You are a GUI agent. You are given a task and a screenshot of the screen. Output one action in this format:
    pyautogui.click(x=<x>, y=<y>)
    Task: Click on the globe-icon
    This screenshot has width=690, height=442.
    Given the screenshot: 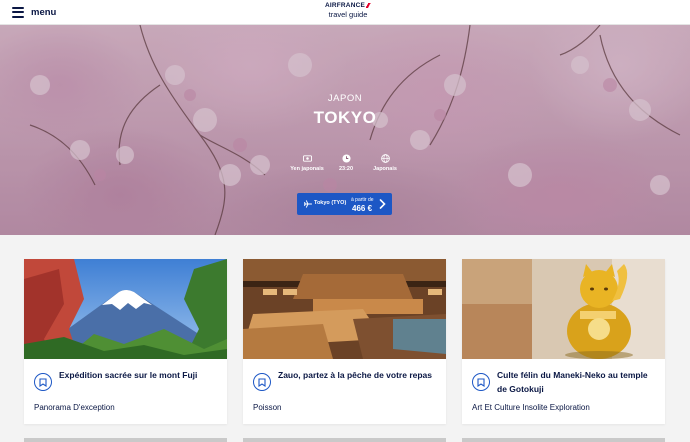 What is the action you would take?
    pyautogui.click(x=385, y=158)
    